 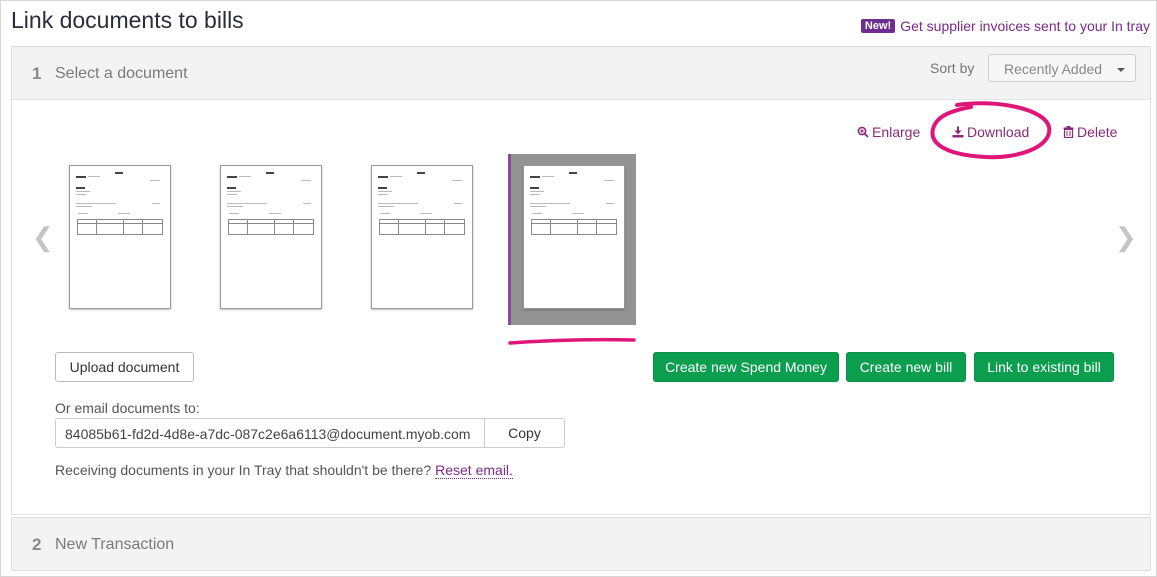 What do you see at coordinates (524, 433) in the screenshot?
I see `copy-button: Copy` at bounding box center [524, 433].